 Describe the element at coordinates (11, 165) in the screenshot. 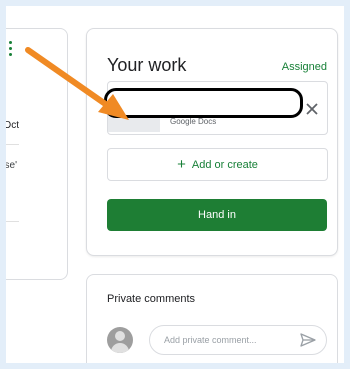

I see `assignment-description: because'` at that location.